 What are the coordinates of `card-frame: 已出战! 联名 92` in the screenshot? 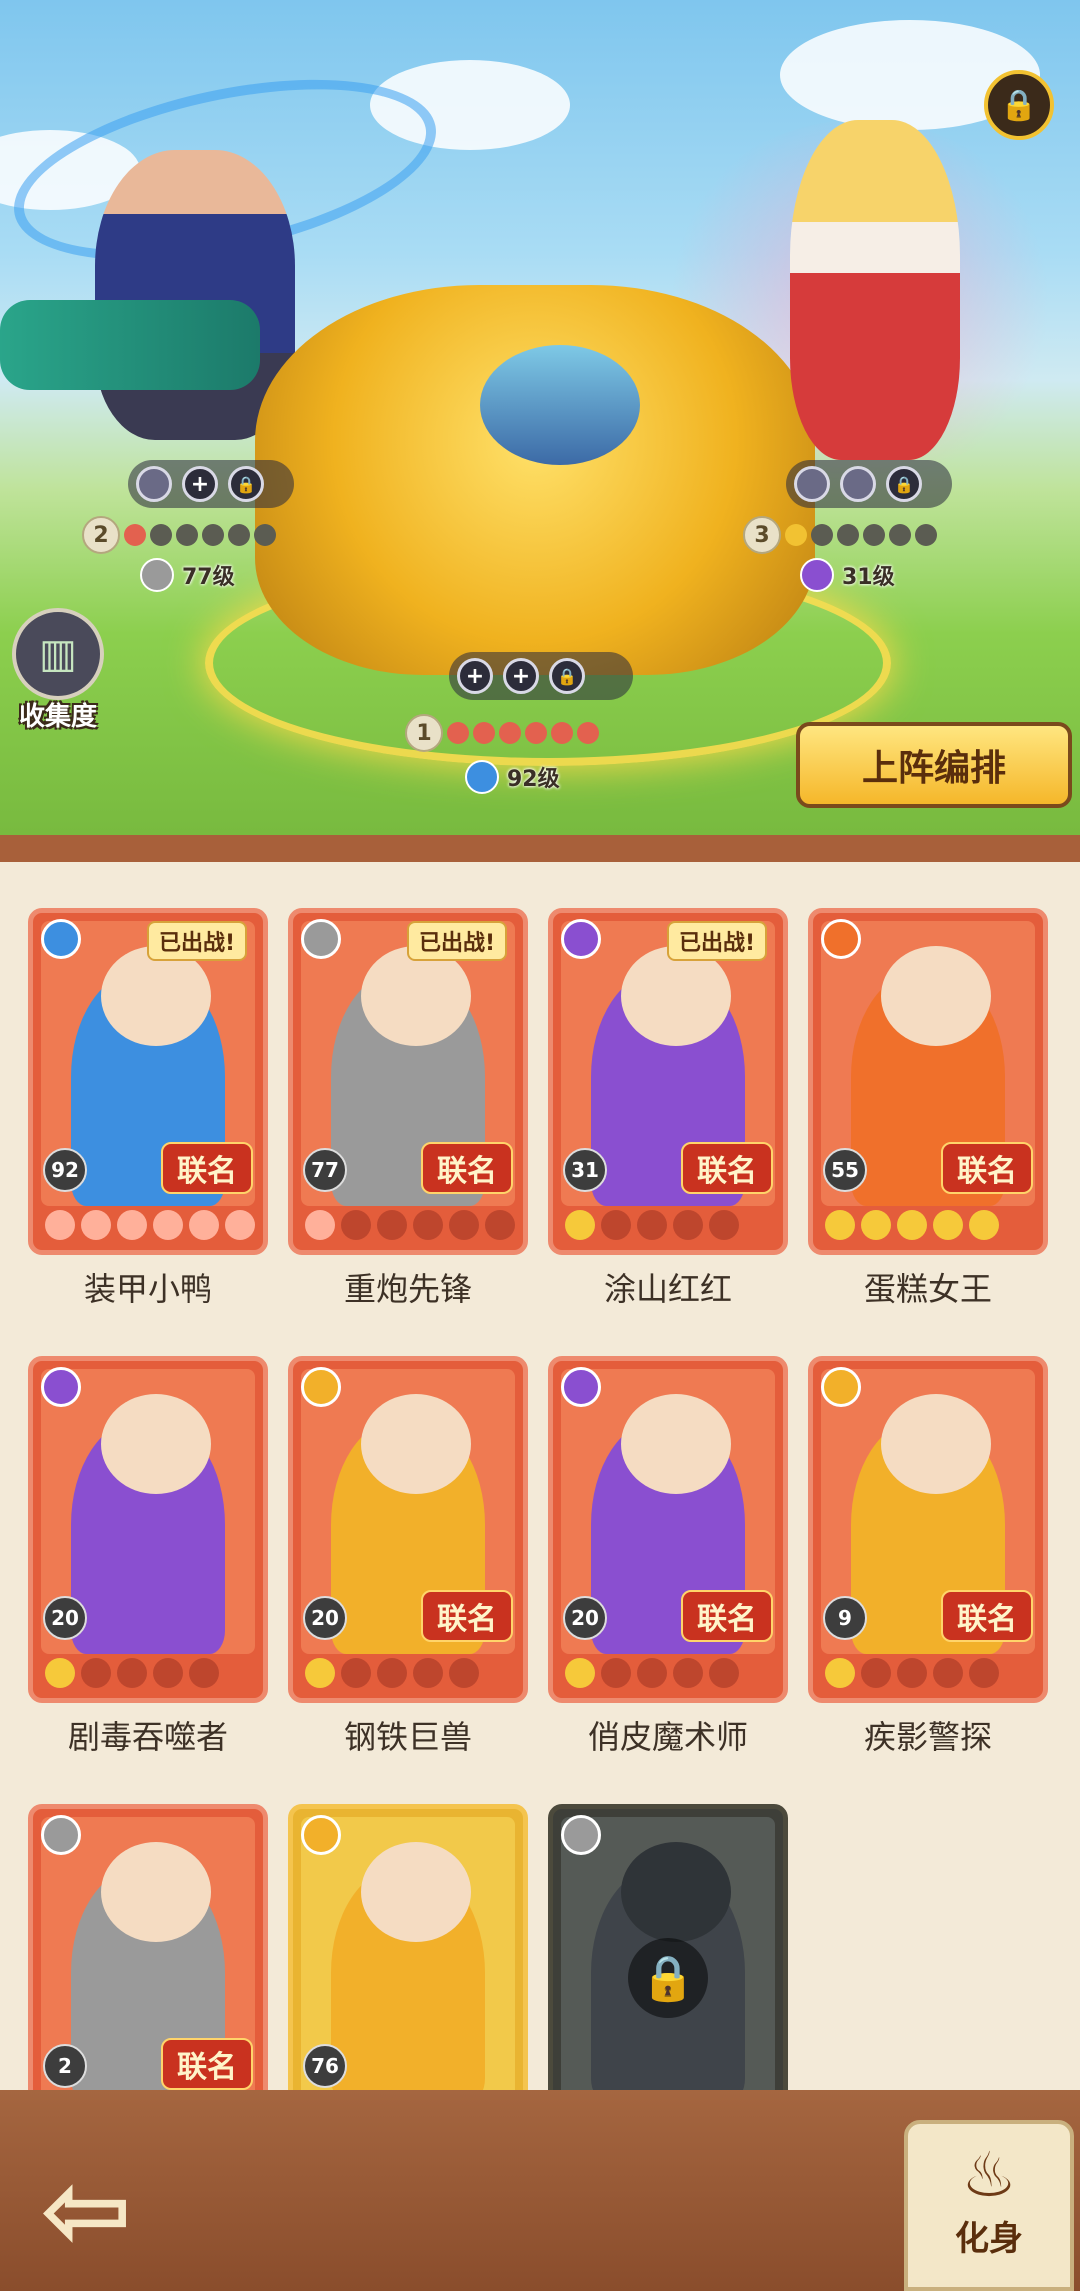 It's located at (148, 1081).